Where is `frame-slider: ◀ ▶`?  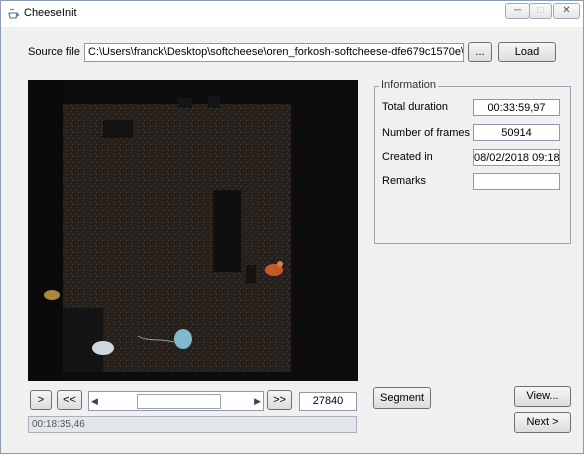 frame-slider: ◀ ▶ is located at coordinates (176, 401).